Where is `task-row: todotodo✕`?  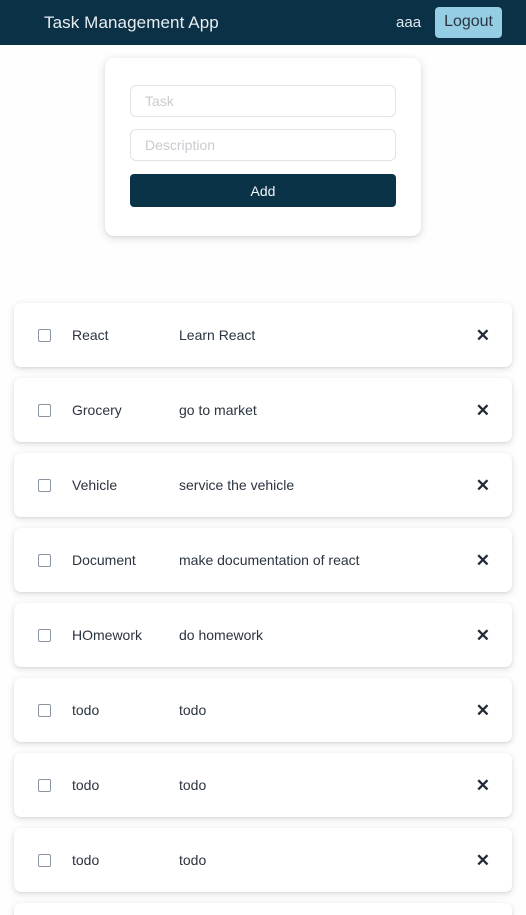
task-row: todotodo✕ is located at coordinates (263, 909).